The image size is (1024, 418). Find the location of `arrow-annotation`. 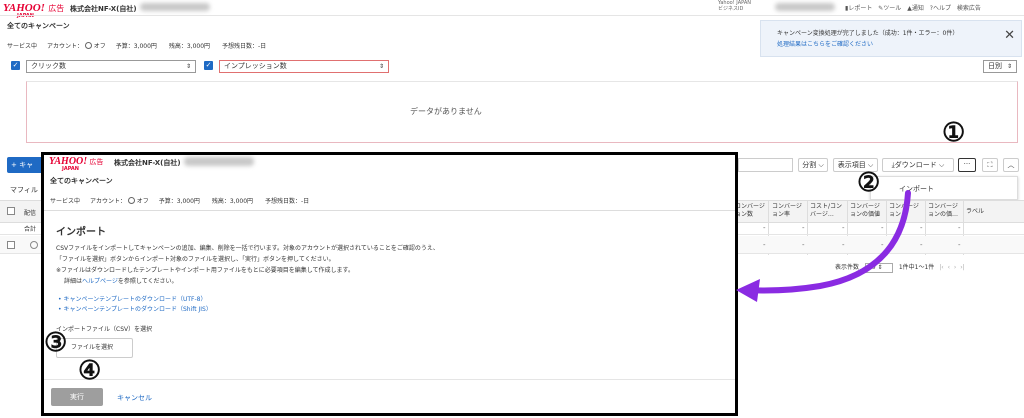

arrow-annotation is located at coordinates (823, 246).